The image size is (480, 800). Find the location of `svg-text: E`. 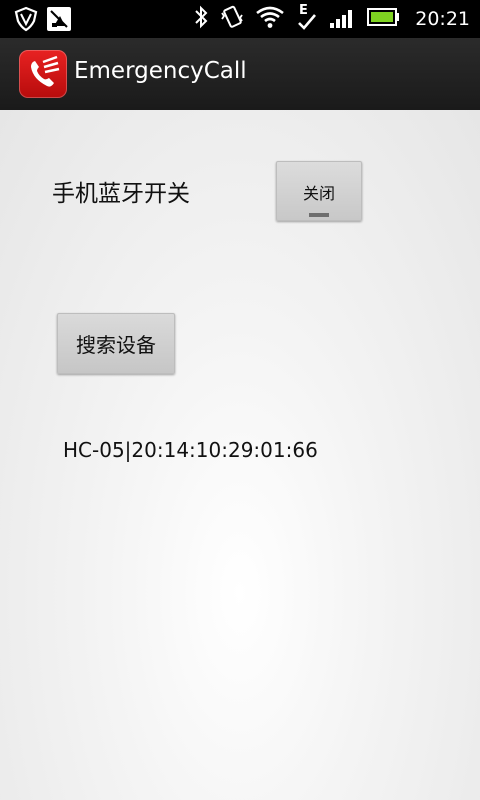

svg-text: E is located at coordinates (303, 10).